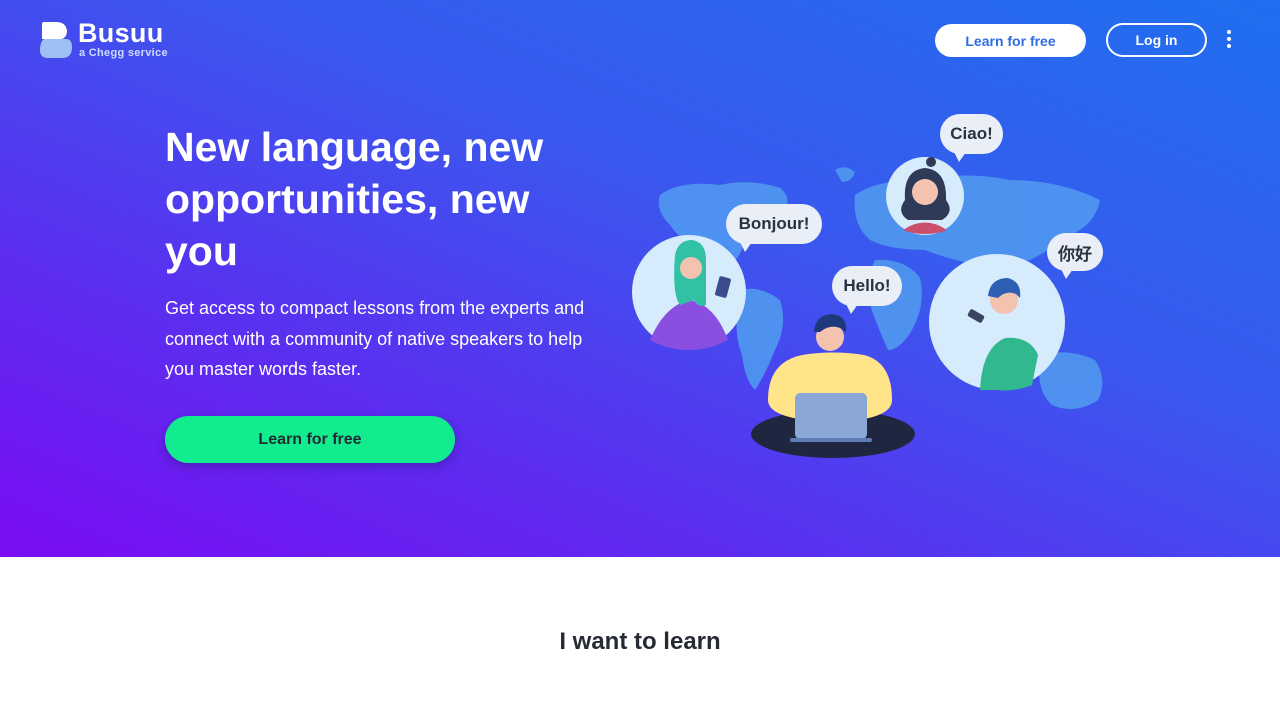 The image size is (1280, 720). I want to click on login-button: Log in, so click(1156, 40).